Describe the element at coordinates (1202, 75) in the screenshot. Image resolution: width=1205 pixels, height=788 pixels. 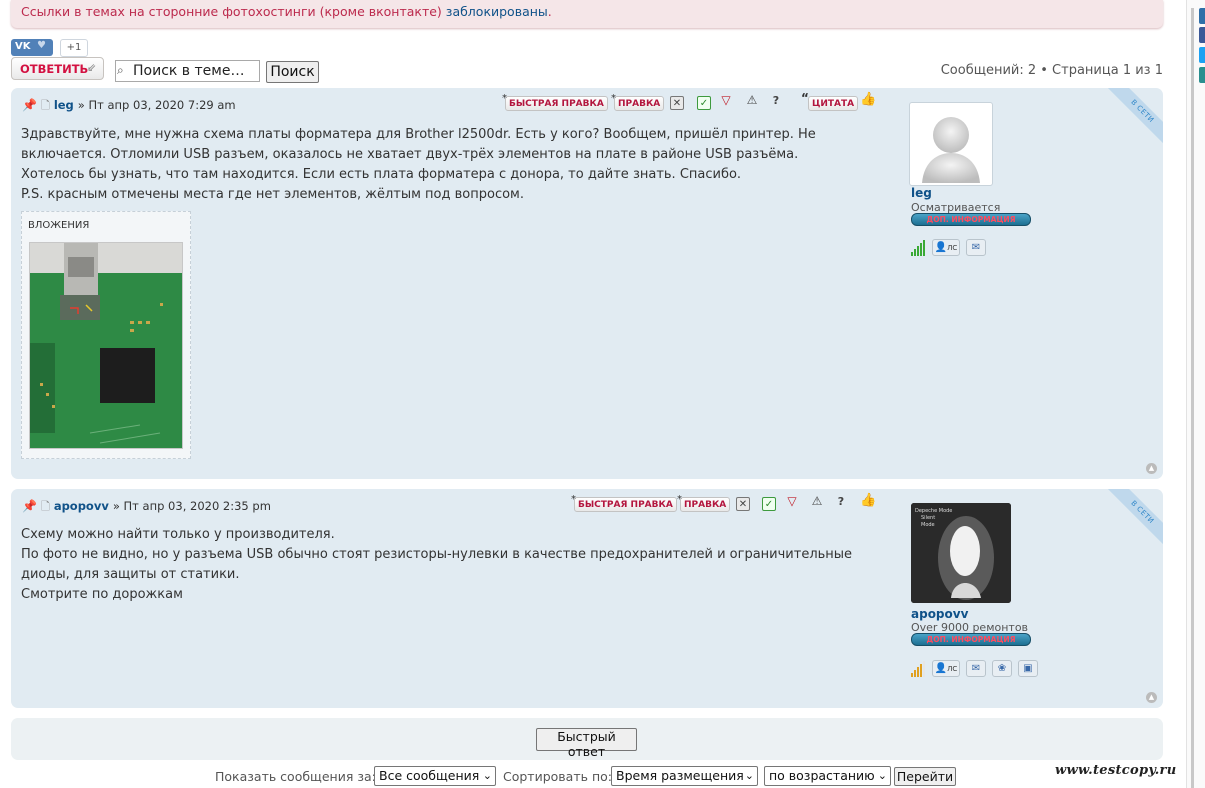
I see `mail-side-icon` at that location.